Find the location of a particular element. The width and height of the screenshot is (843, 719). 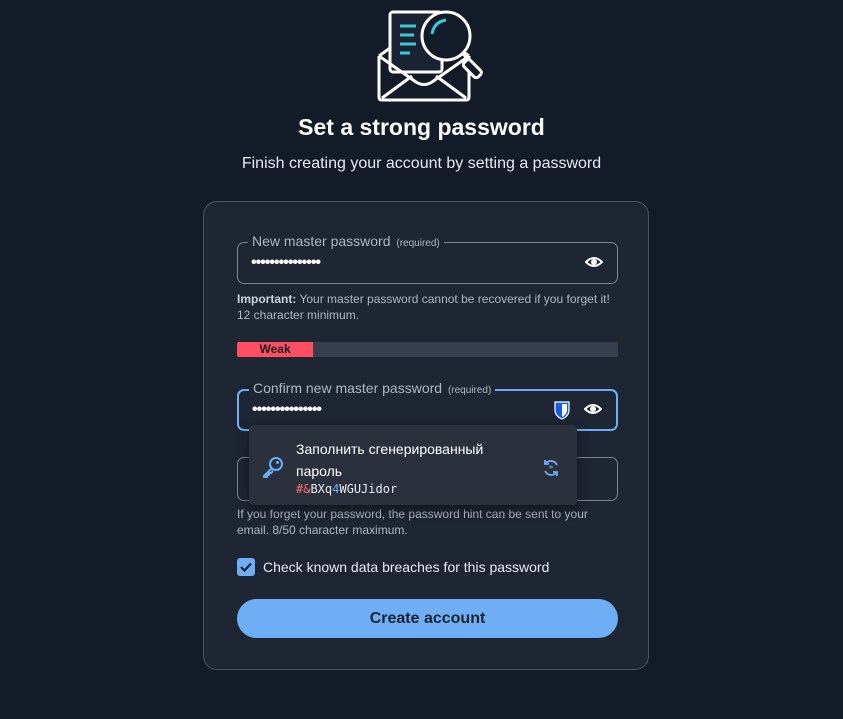

new-password-value: ••••••••••••••• is located at coordinates (286, 263).